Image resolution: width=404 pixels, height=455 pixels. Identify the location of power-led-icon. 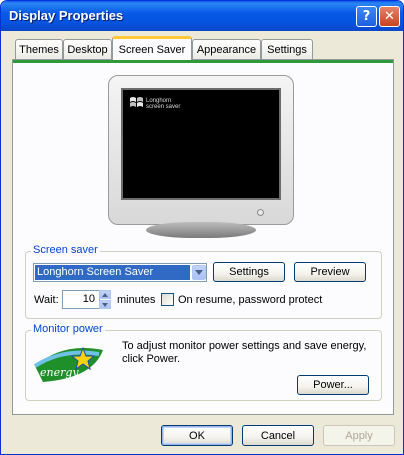
(260, 212).